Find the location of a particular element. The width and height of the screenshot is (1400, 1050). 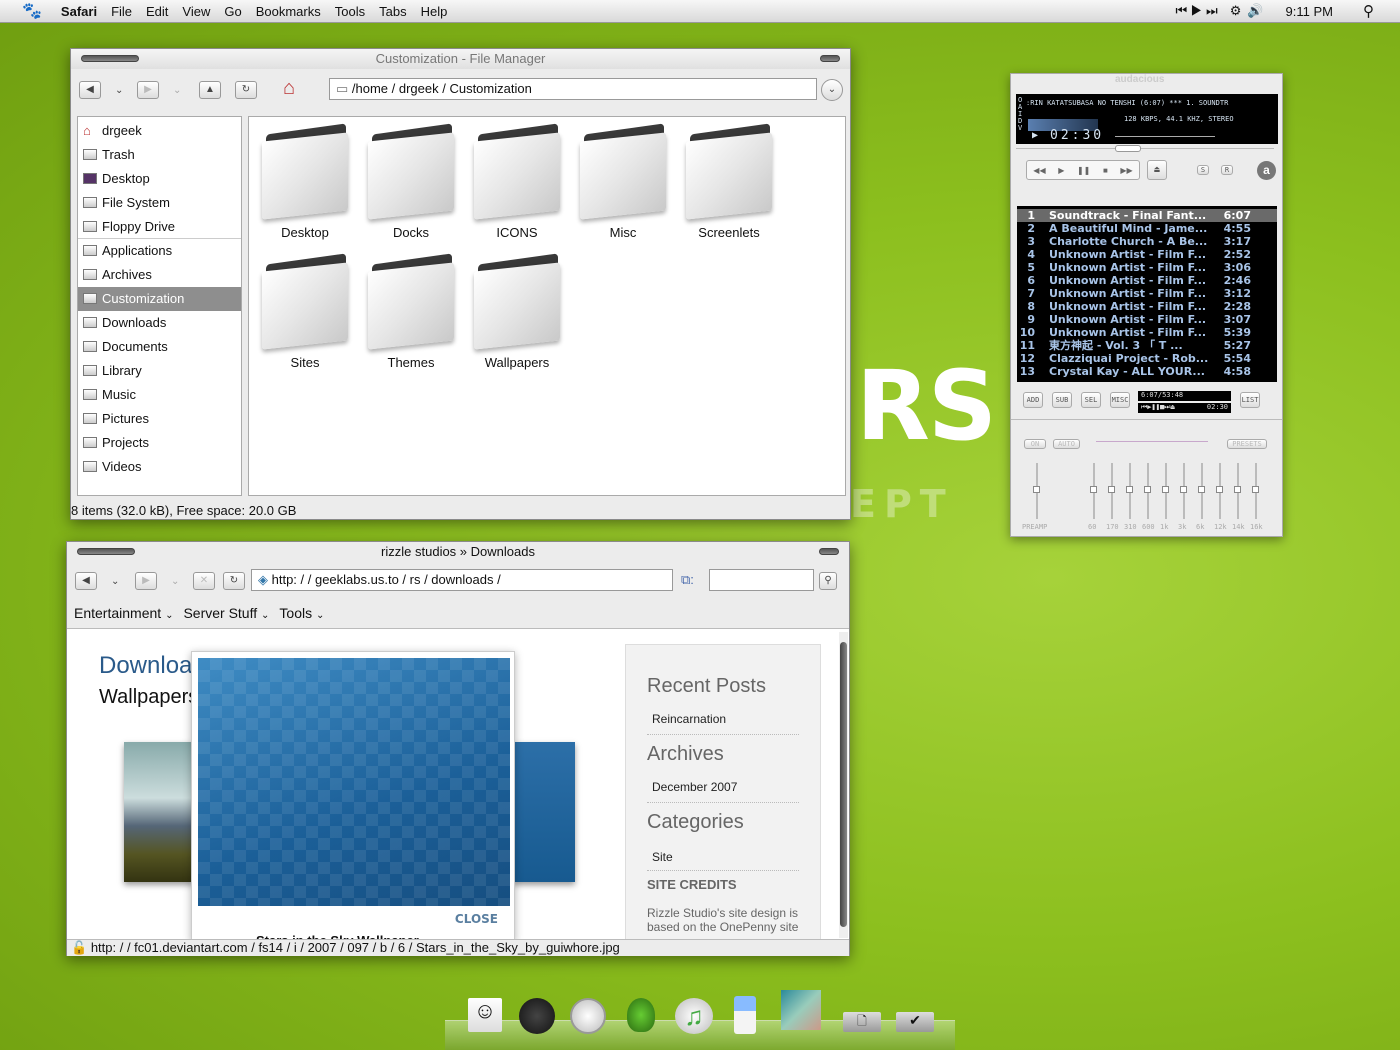

time-display: 02:30 is located at coordinates (1077, 135).